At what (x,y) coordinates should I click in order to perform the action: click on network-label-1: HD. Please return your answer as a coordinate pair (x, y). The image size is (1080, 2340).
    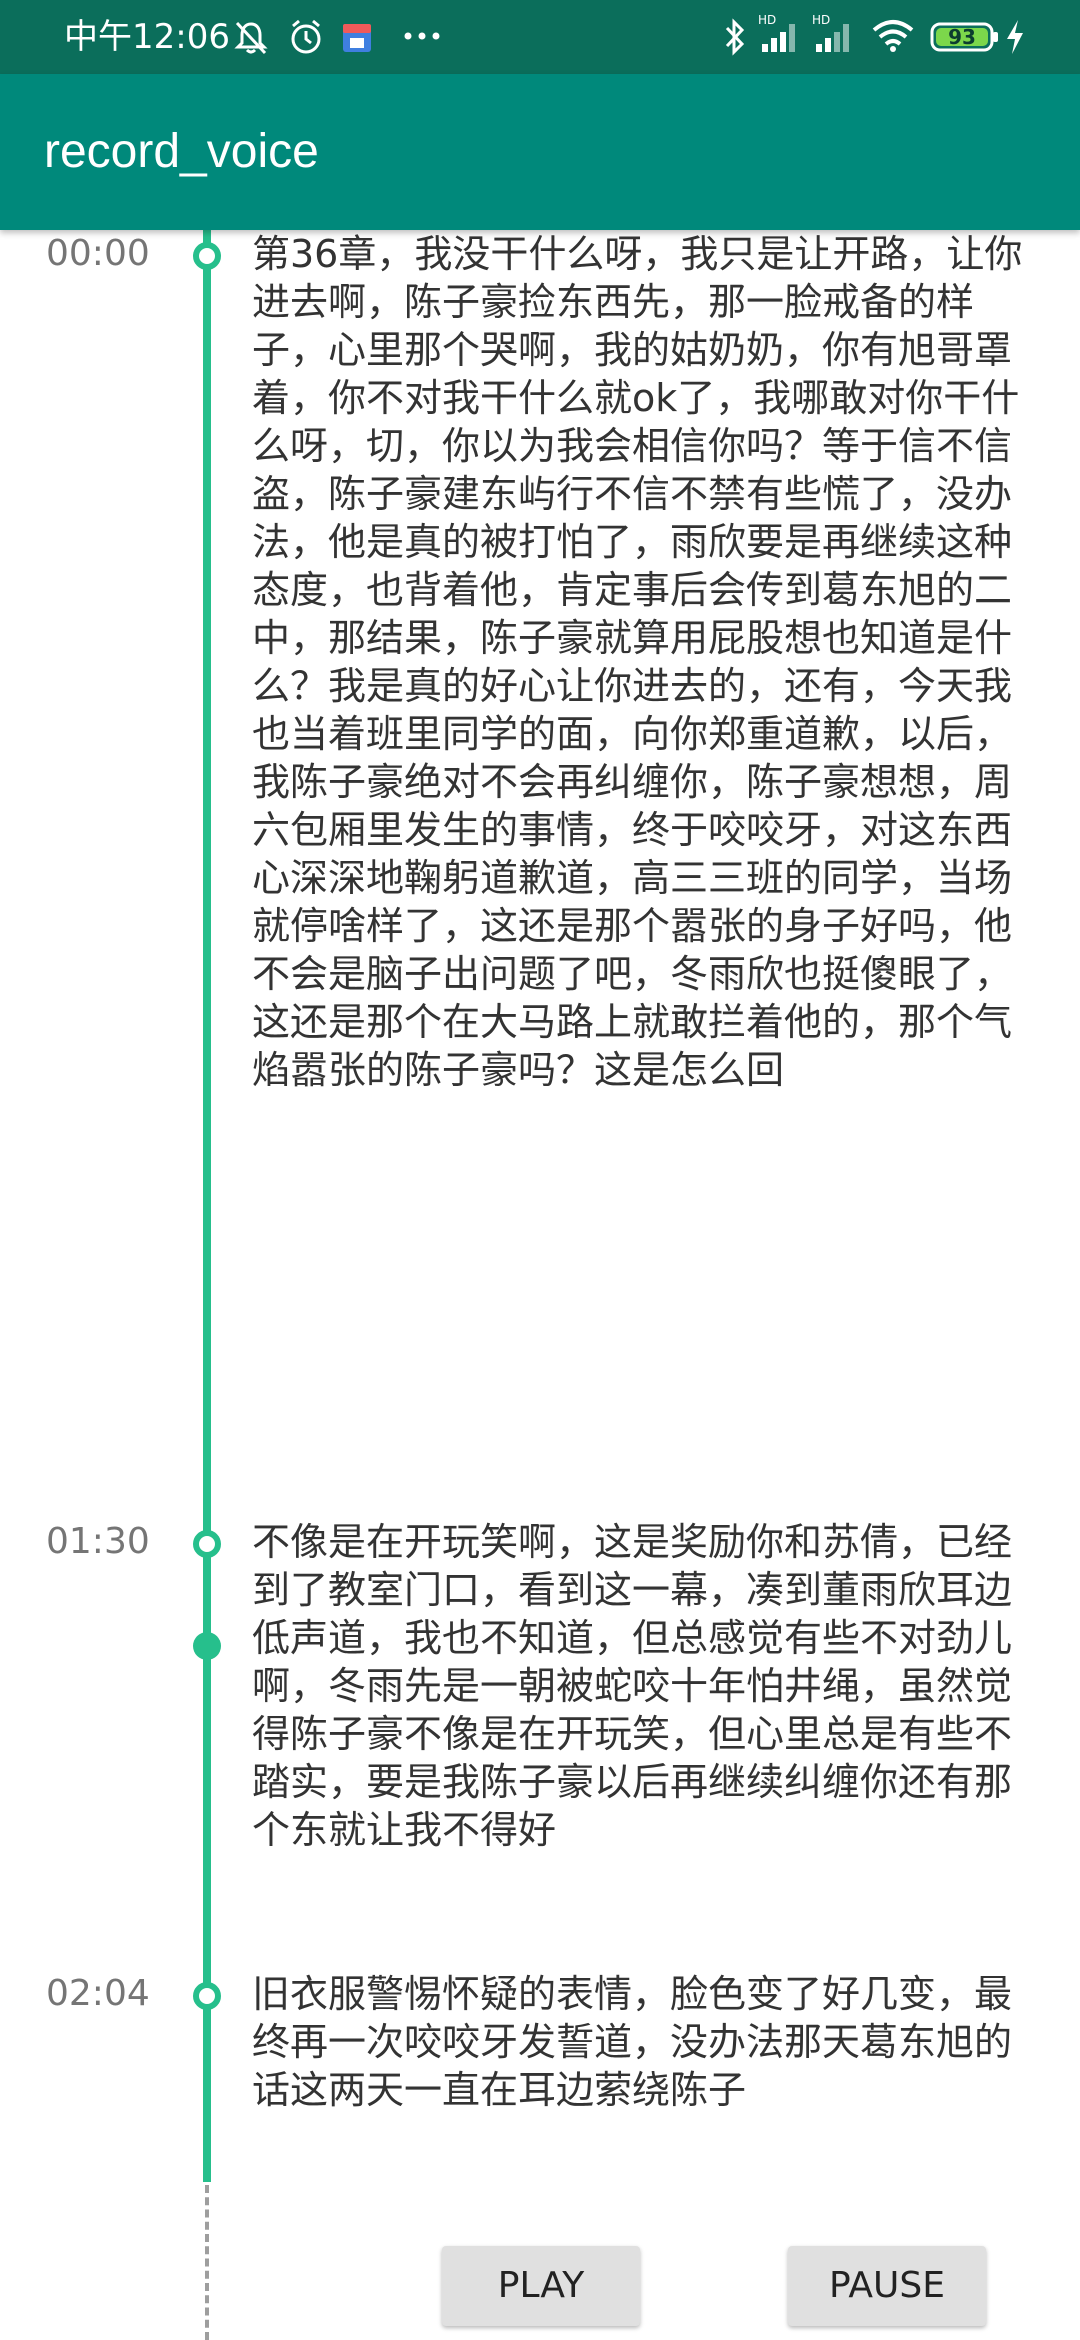
    Looking at the image, I should click on (767, 20).